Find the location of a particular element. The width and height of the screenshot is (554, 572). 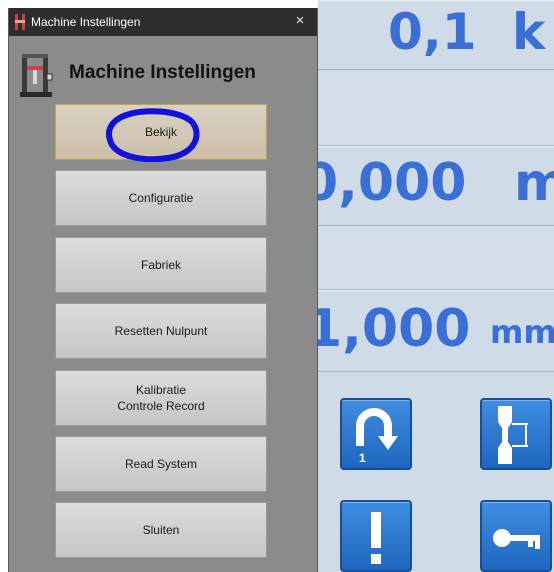

return-arrow-icon: 1 is located at coordinates (377, 436).